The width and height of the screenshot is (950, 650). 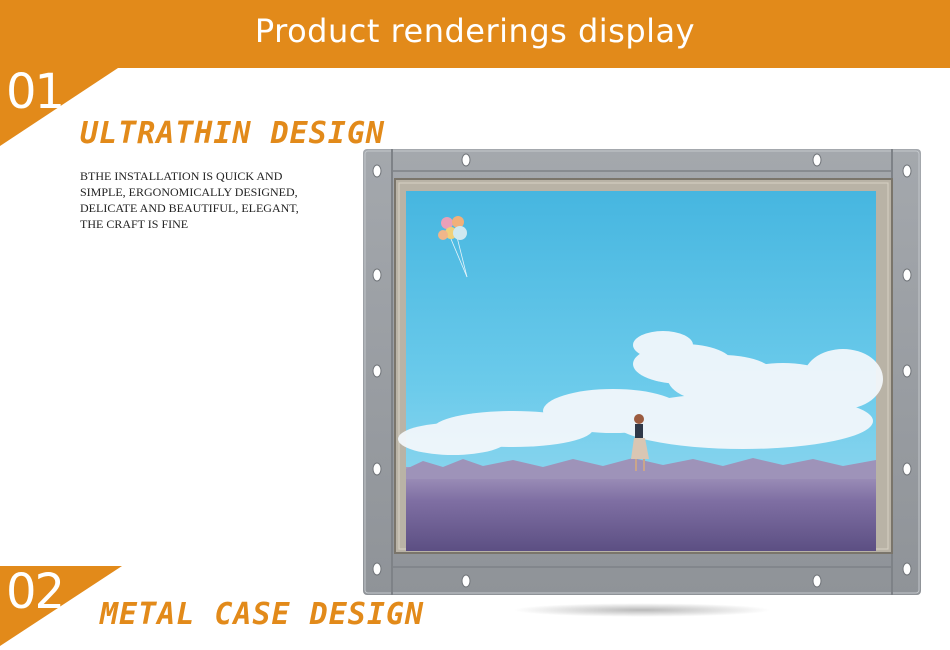 What do you see at coordinates (232, 133) in the screenshot?
I see `section-1-heading: ULTRATHIN DESIGN` at bounding box center [232, 133].